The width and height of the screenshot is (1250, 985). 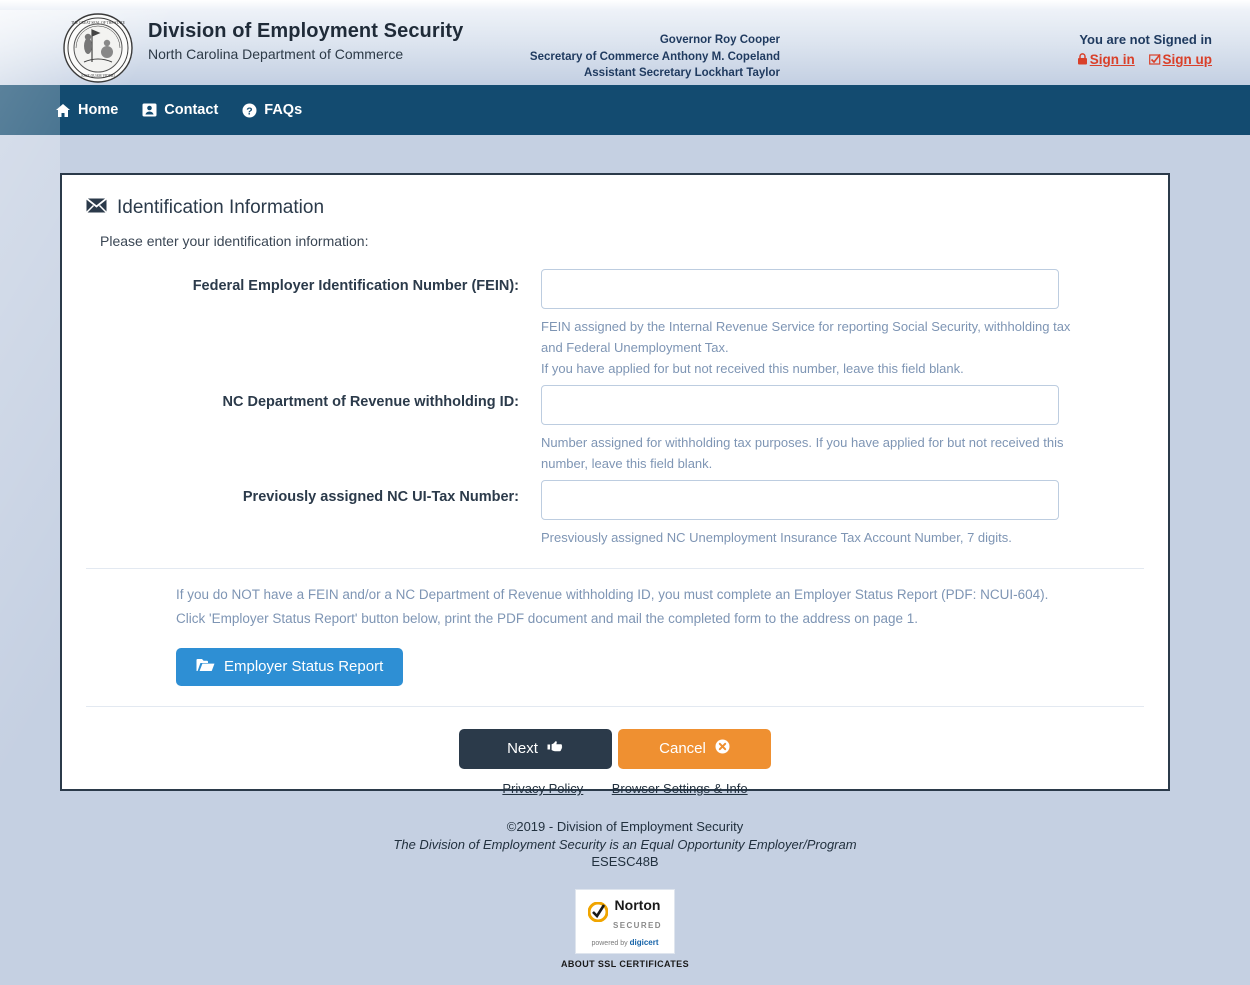 I want to click on norton-badge-row: Norton SECURED, so click(x=624, y=914).